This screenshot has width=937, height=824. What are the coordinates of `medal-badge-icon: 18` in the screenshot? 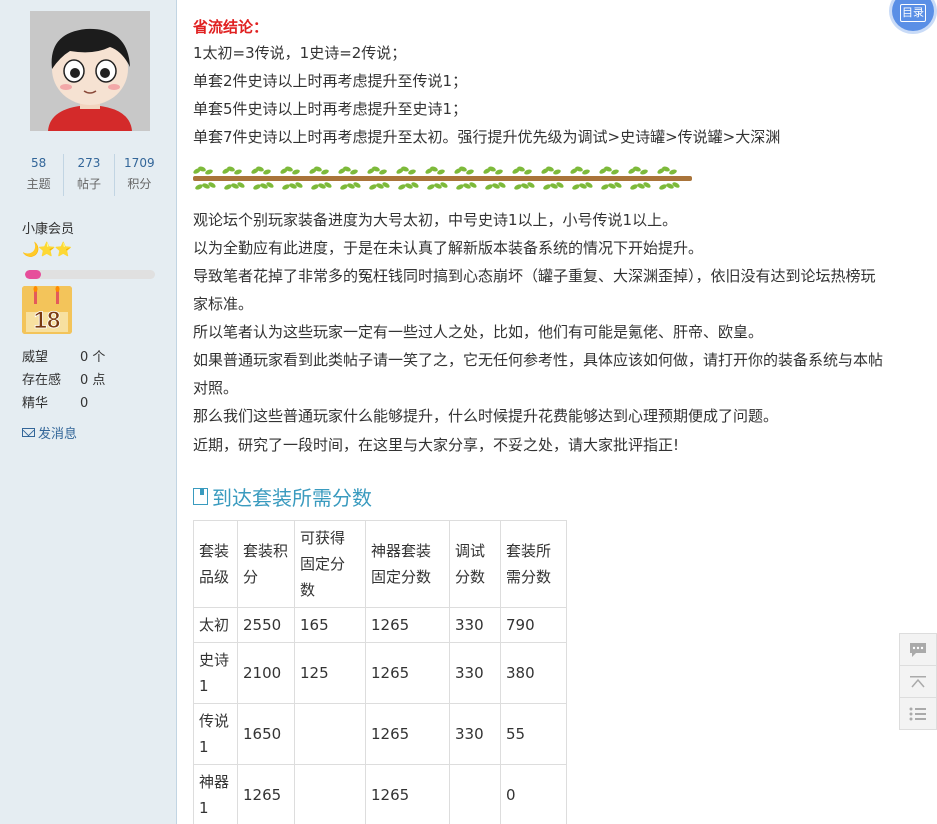 It's located at (47, 310).